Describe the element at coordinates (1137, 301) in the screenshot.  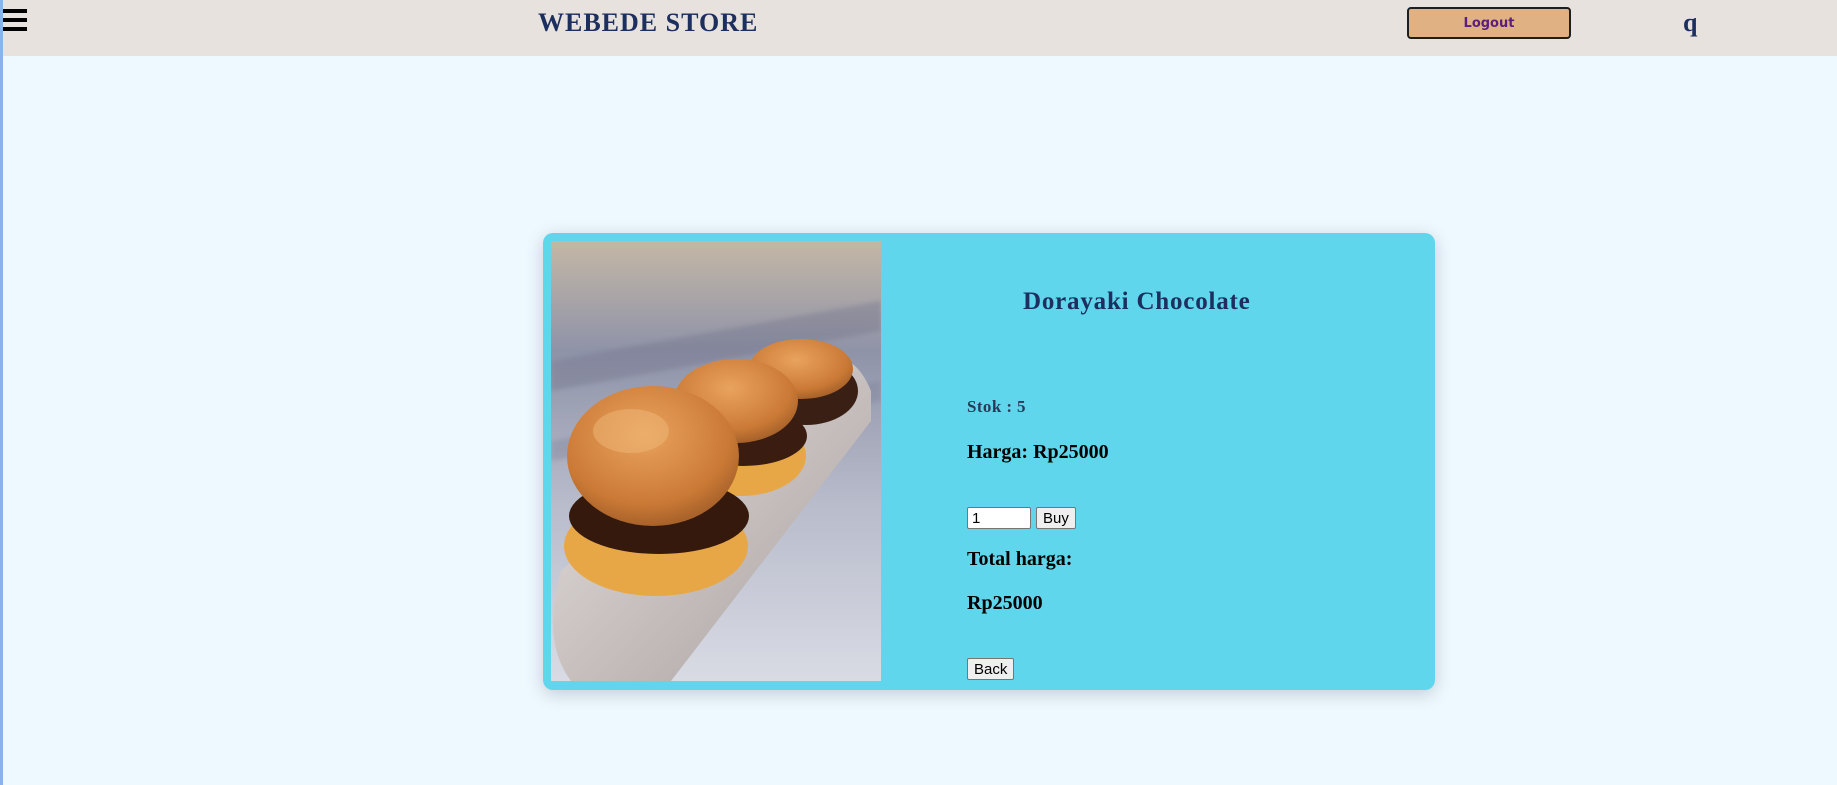
I see `product-title: Dorayaki Chocolate` at that location.